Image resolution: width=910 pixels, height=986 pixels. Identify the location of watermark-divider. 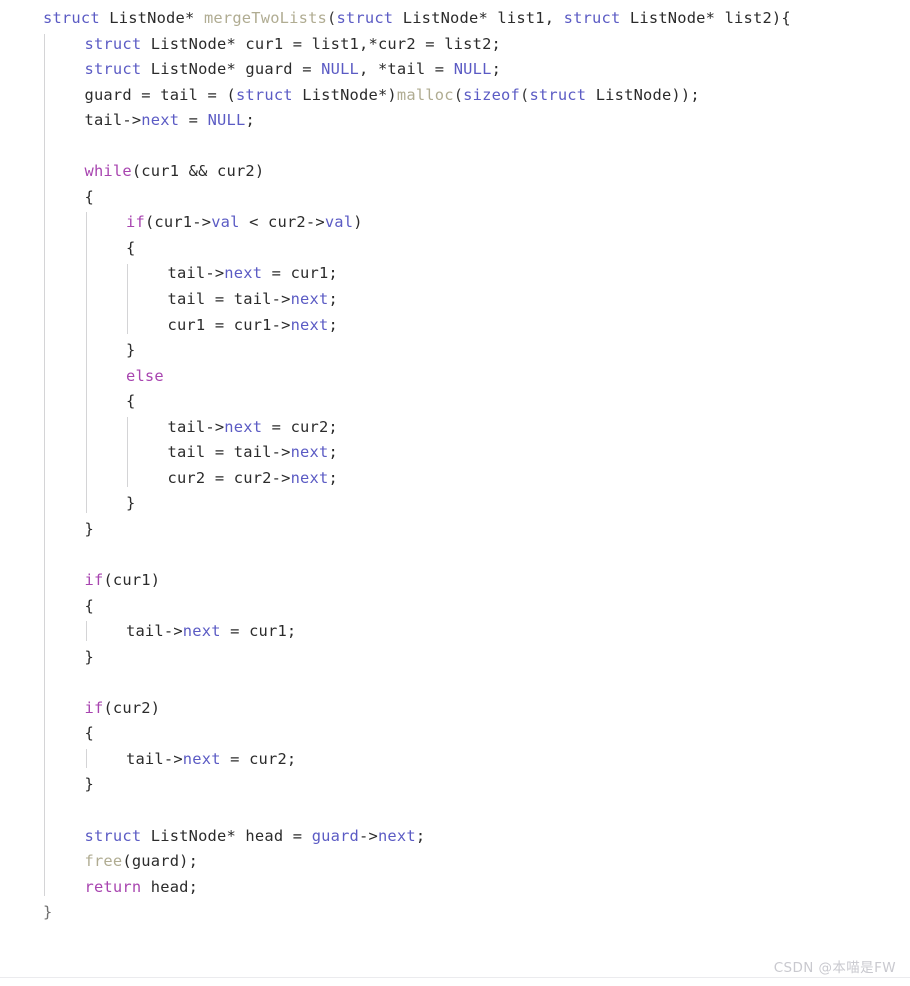
(455, 977).